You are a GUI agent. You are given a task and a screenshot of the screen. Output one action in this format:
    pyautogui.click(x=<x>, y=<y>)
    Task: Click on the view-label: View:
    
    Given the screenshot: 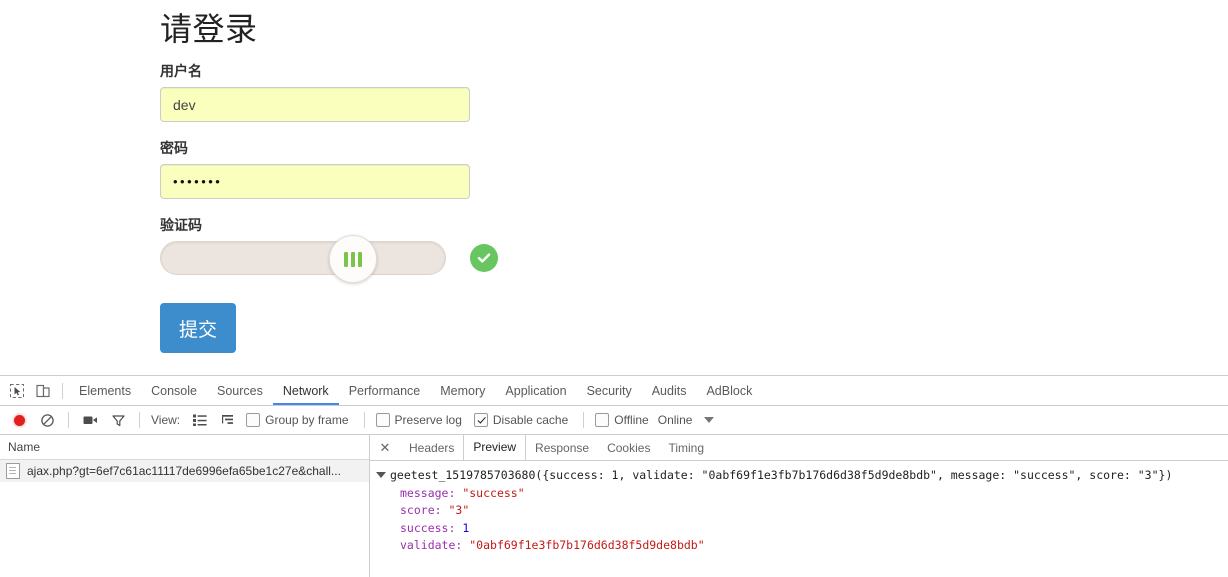 What is the action you would take?
    pyautogui.click(x=166, y=420)
    